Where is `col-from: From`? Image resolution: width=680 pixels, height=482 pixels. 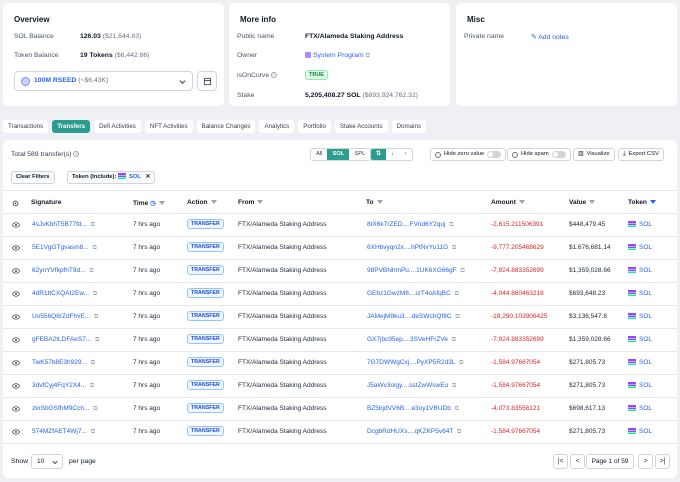 col-from: From is located at coordinates (251, 202).